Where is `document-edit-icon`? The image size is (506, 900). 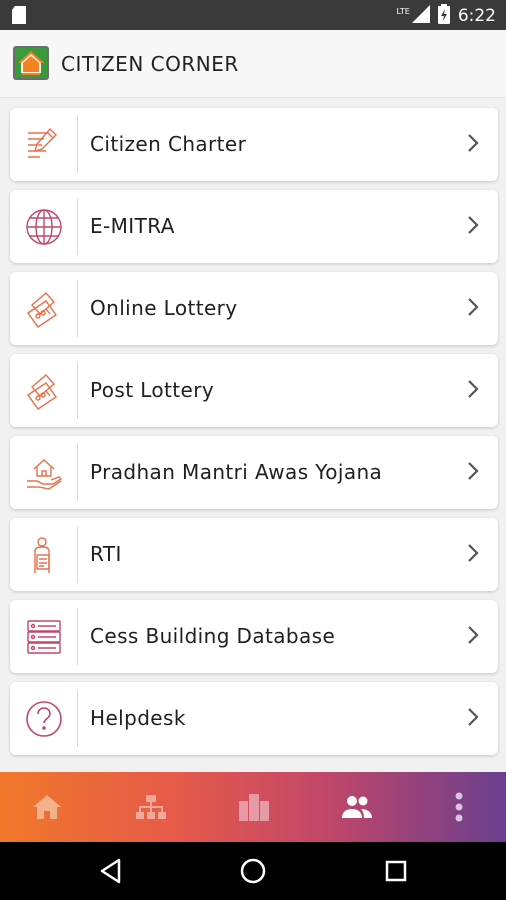
document-edit-icon is located at coordinates (43, 144).